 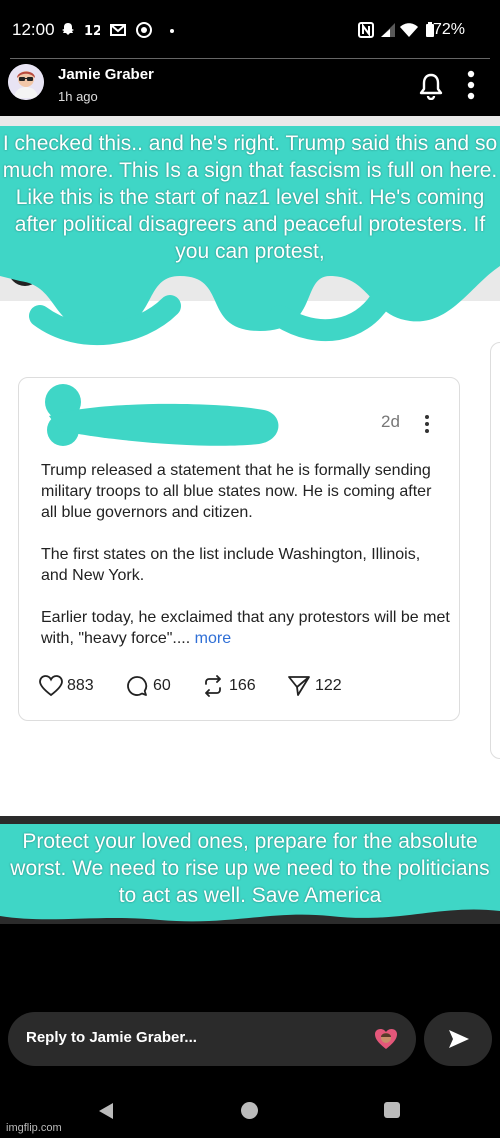 What do you see at coordinates (386, 1039) in the screenshot?
I see `heart-reaction-icon` at bounding box center [386, 1039].